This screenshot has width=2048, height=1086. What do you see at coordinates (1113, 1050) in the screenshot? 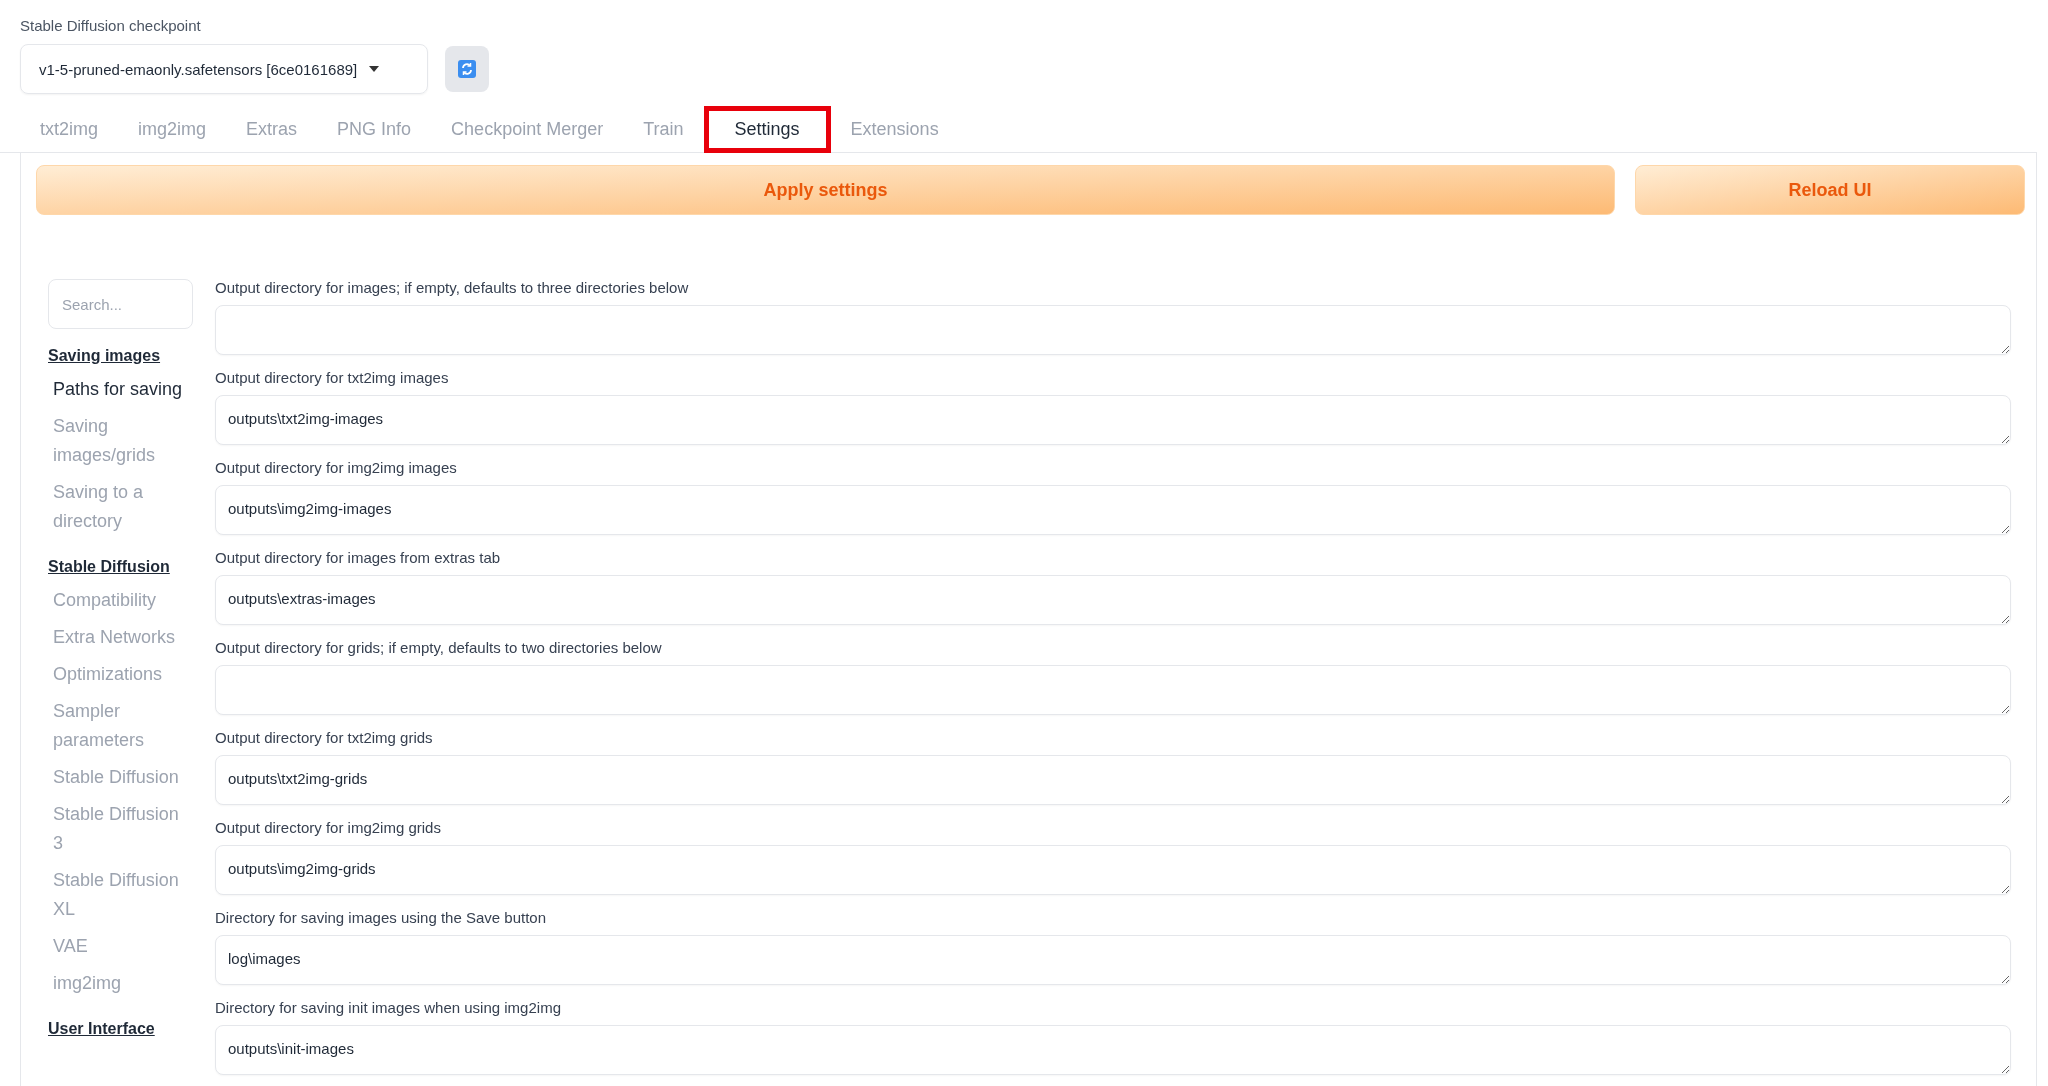
I see `text-field: outputs\init-images` at bounding box center [1113, 1050].